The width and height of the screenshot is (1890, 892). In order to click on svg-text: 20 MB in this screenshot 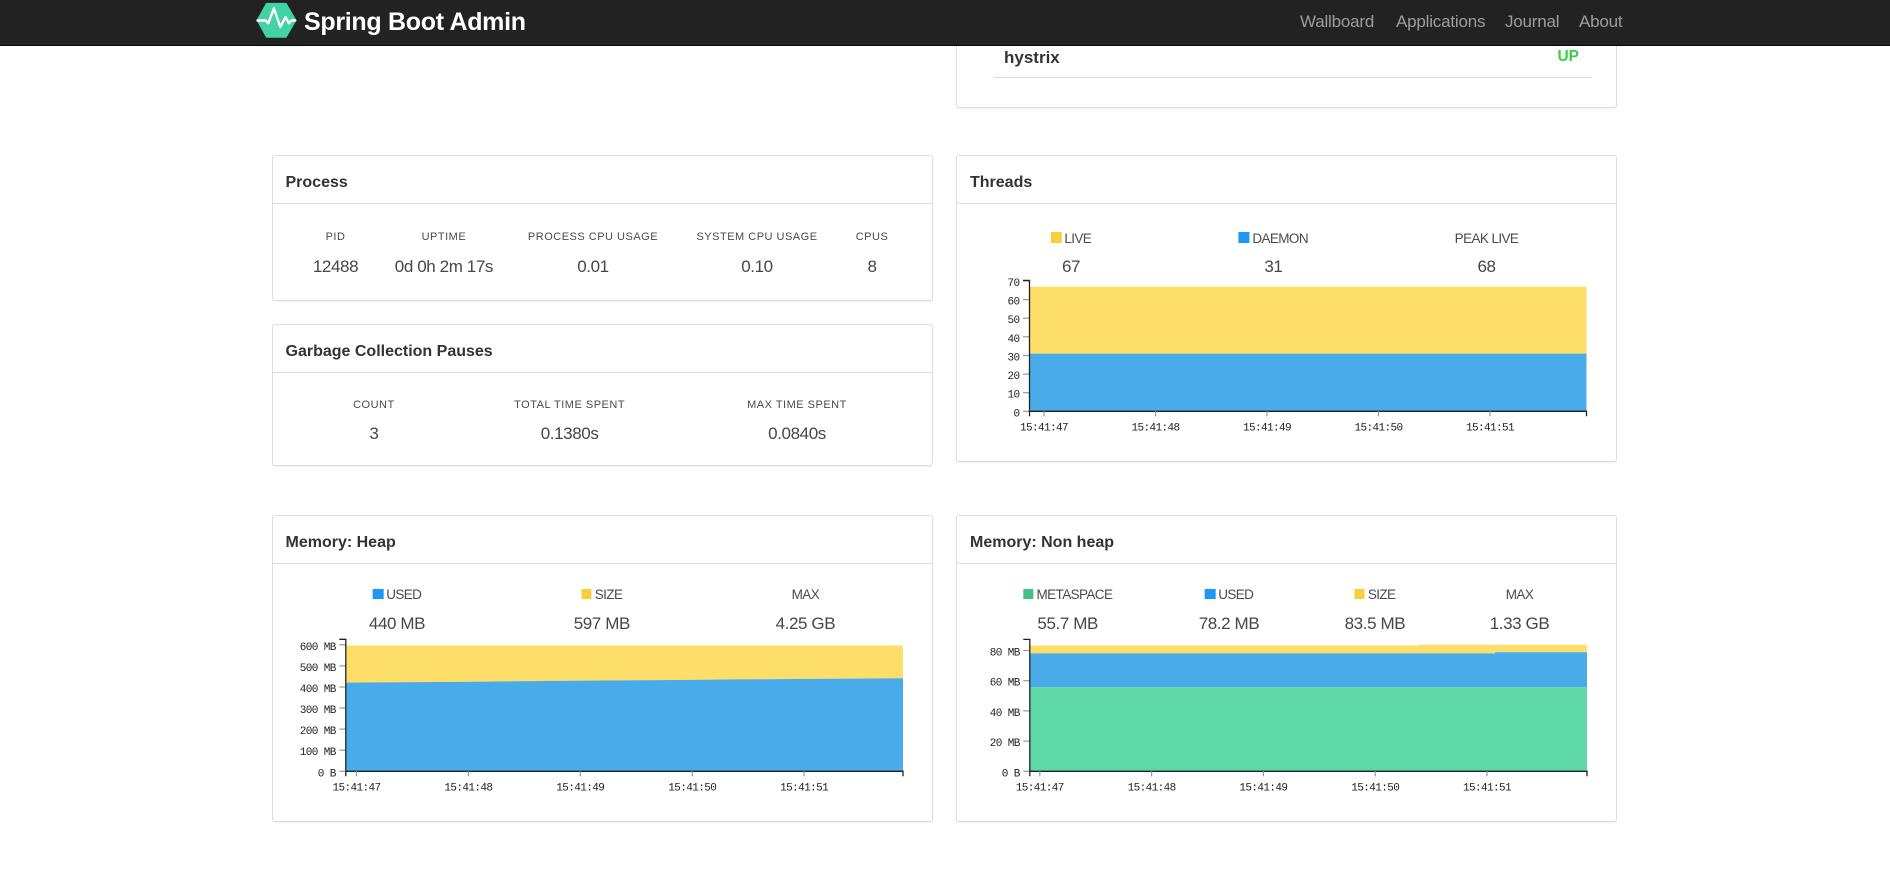, I will do `click(1005, 744)`.